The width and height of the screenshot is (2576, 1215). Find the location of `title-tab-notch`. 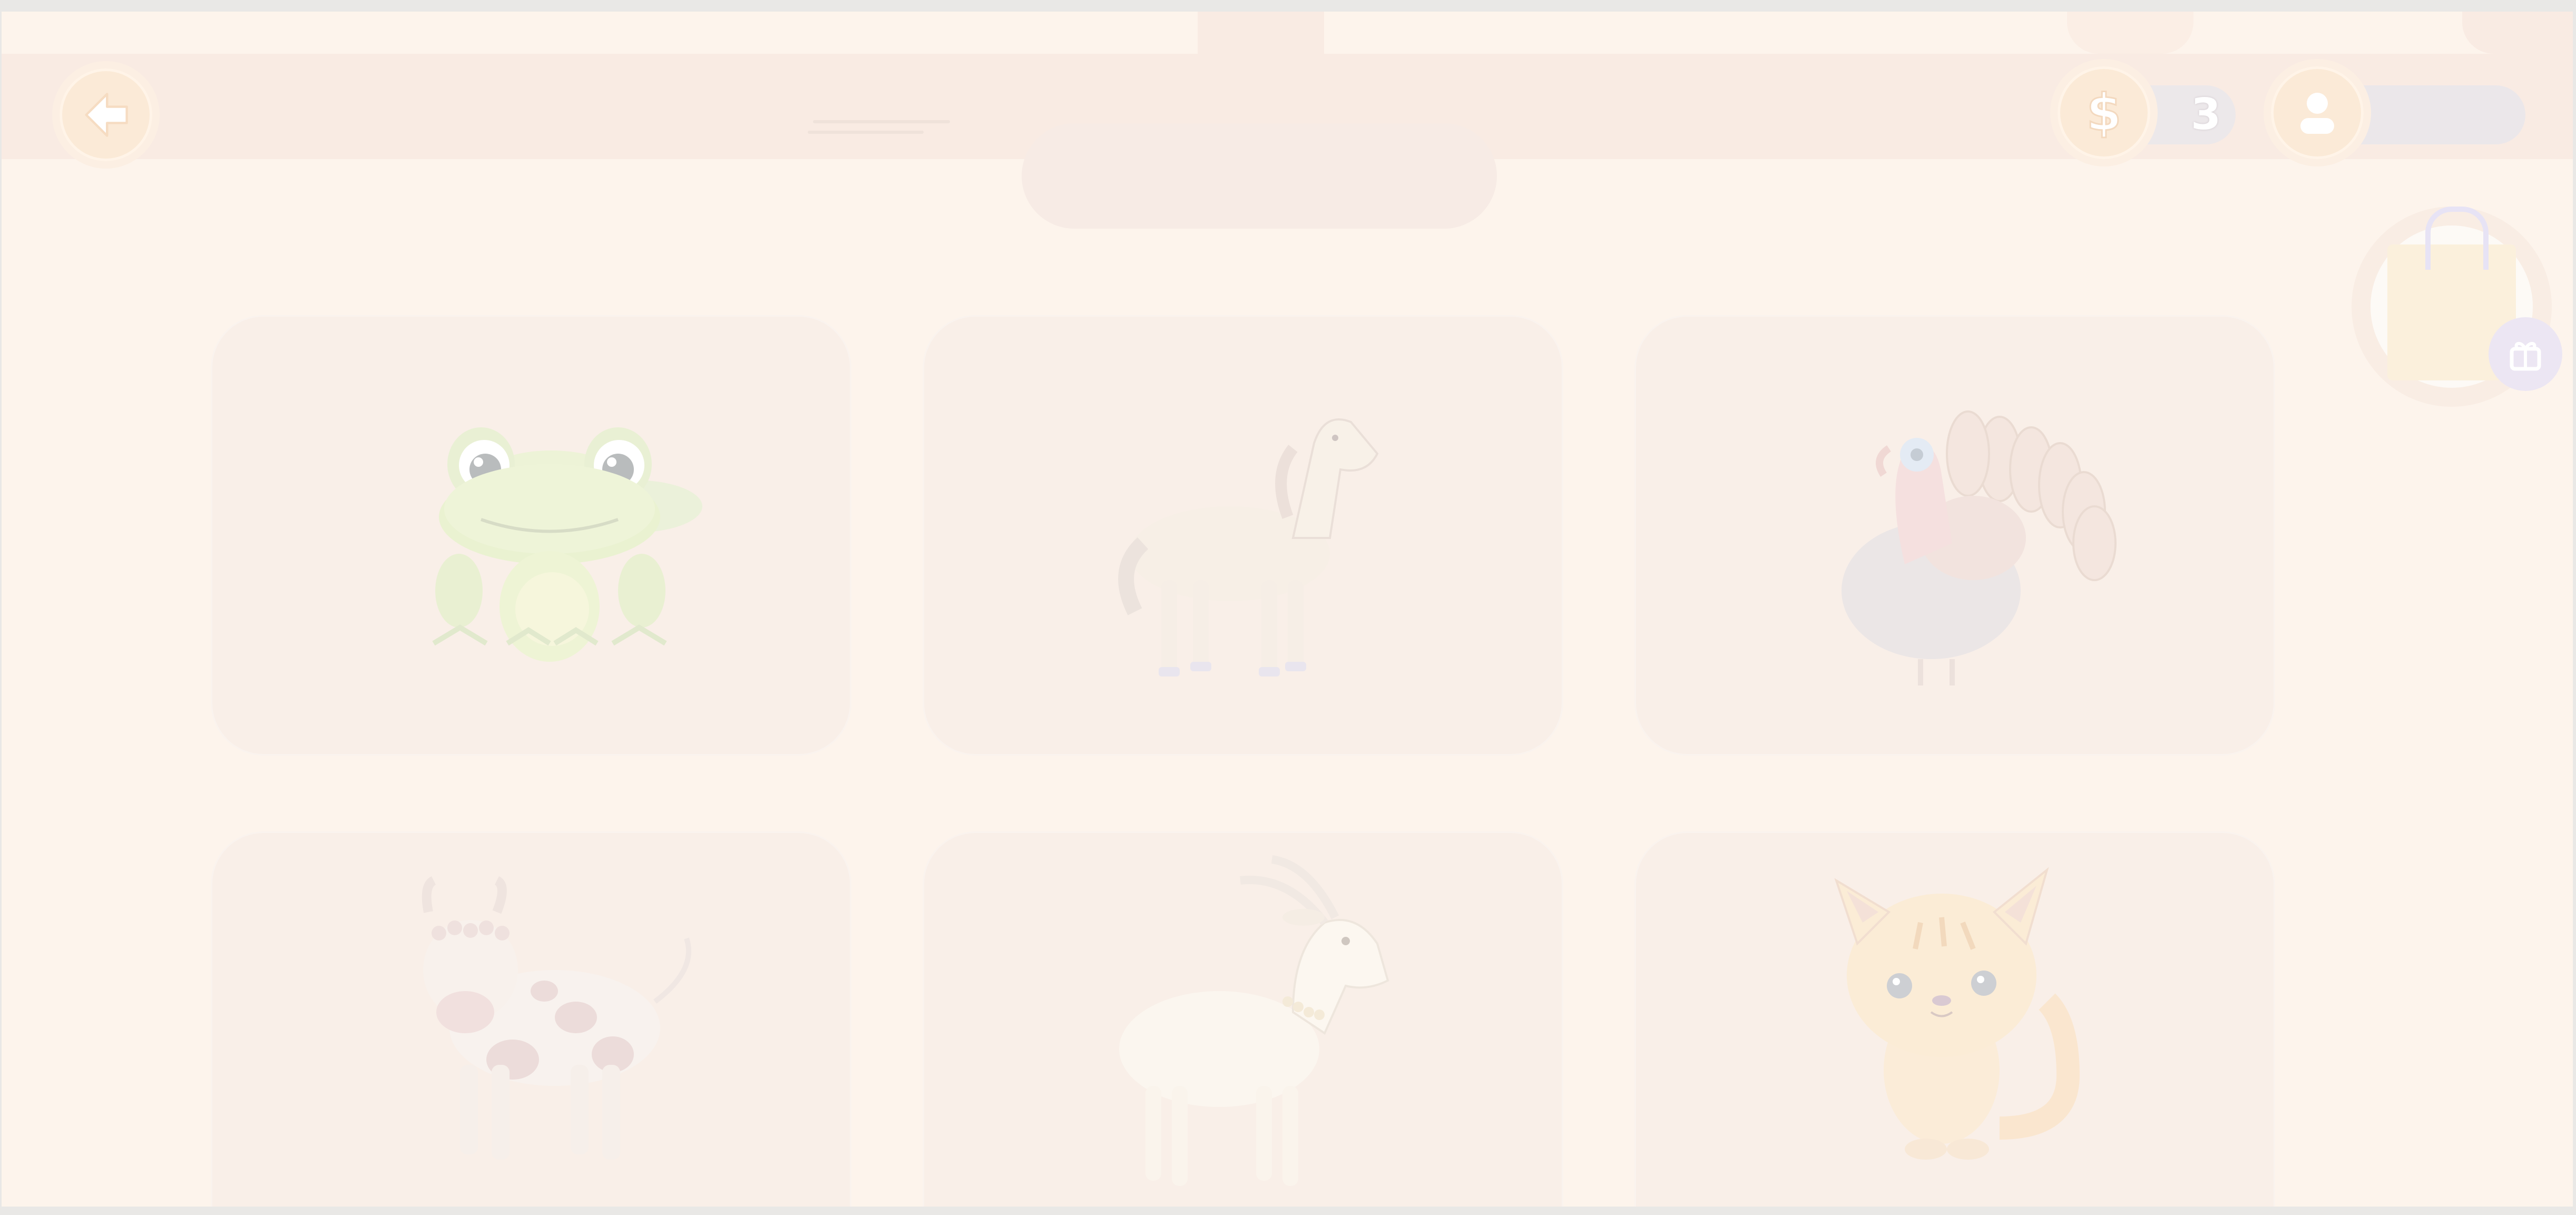

title-tab-notch is located at coordinates (1261, 72).